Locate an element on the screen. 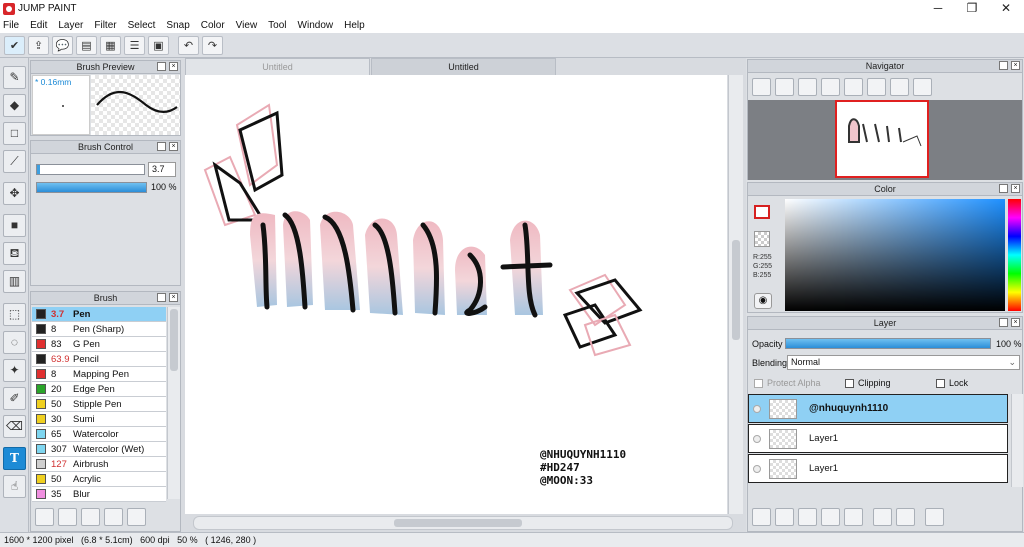 Image resolution: width=1024 pixels, height=547 pixels. folder-icon is located at coordinates (136, 517).